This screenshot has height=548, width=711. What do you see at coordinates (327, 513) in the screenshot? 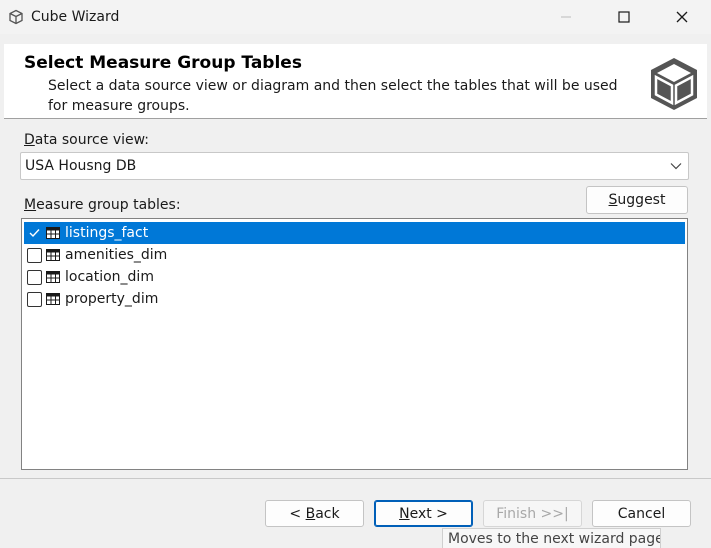
I see `back-label: ack` at bounding box center [327, 513].